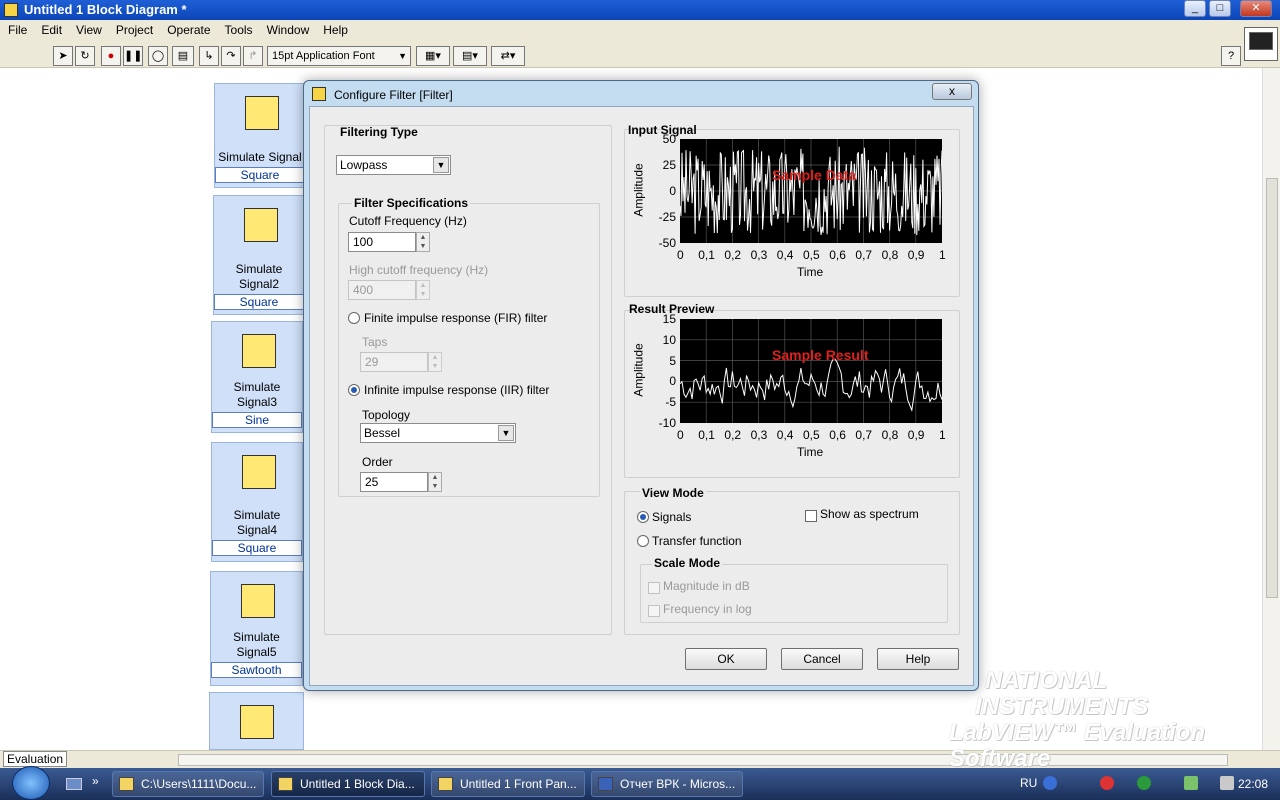  What do you see at coordinates (257, 502) in the screenshot?
I see `express-vi-simulate-signal4: Simulate Signal4 Square` at bounding box center [257, 502].